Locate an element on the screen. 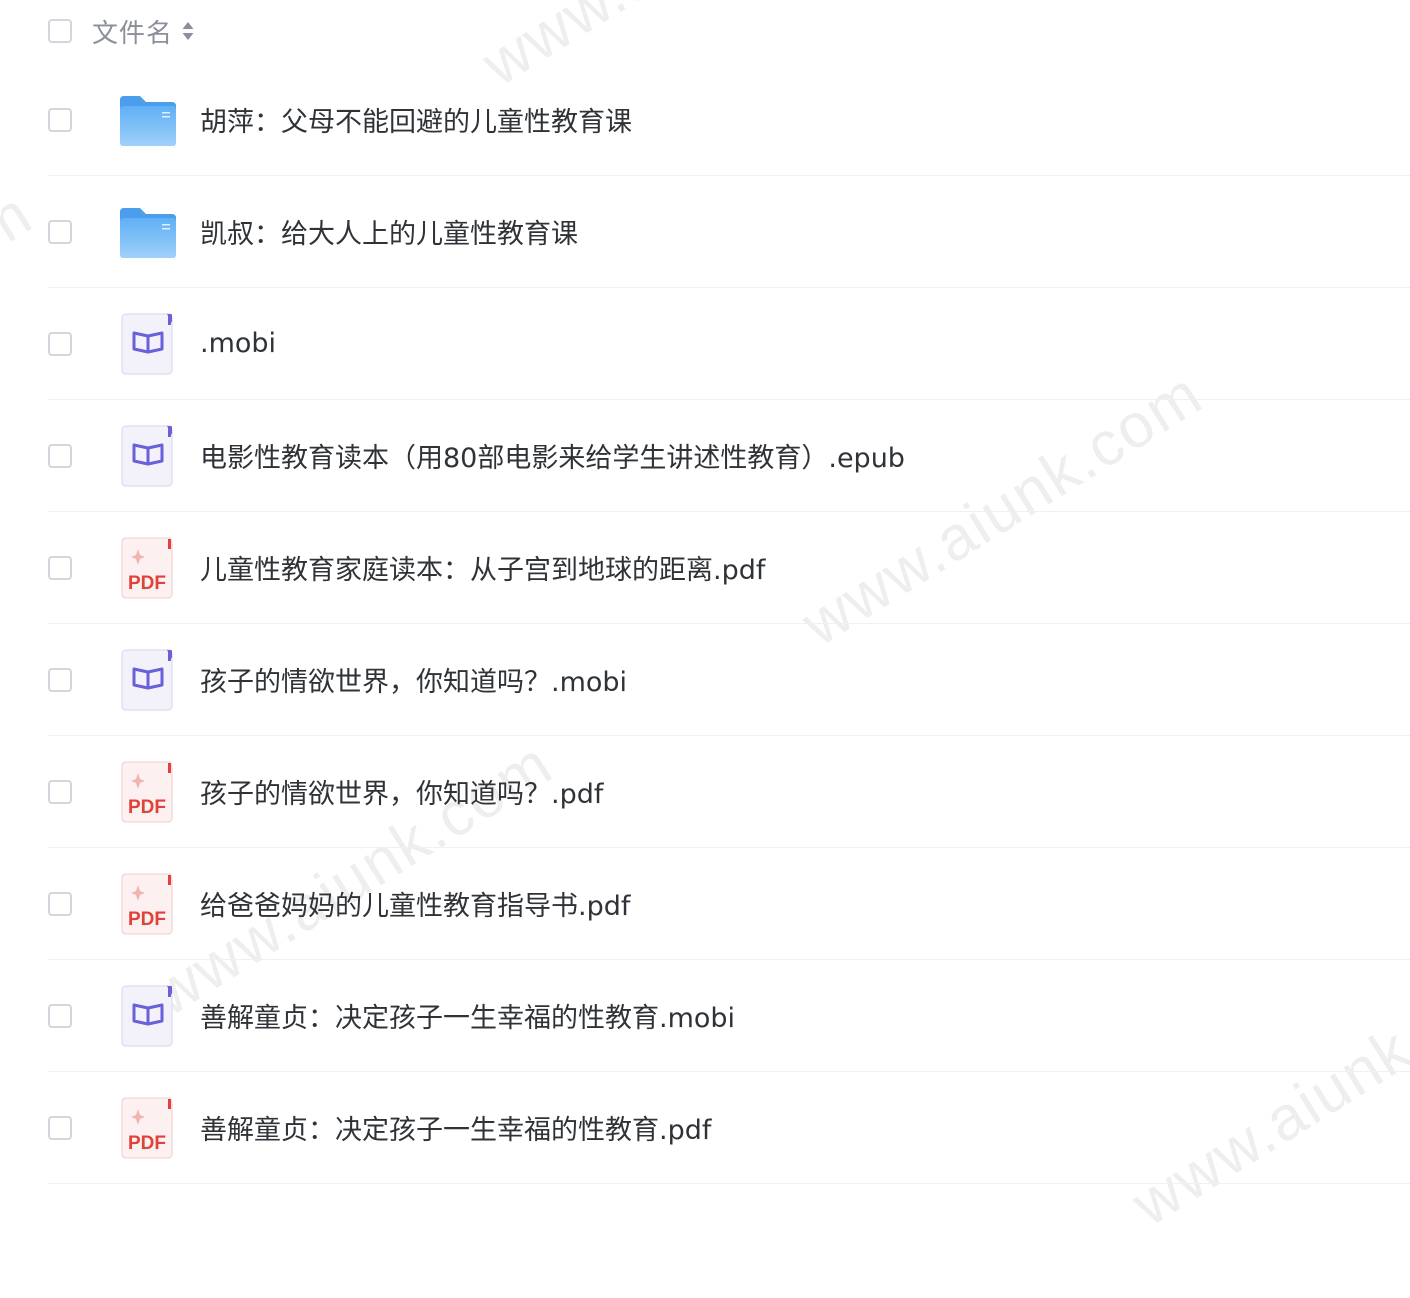 Image resolution: width=1410 pixels, height=1298 pixels. file-row: PDF 孩子的情欲世界，你知道吗？.pdf is located at coordinates (729, 792).